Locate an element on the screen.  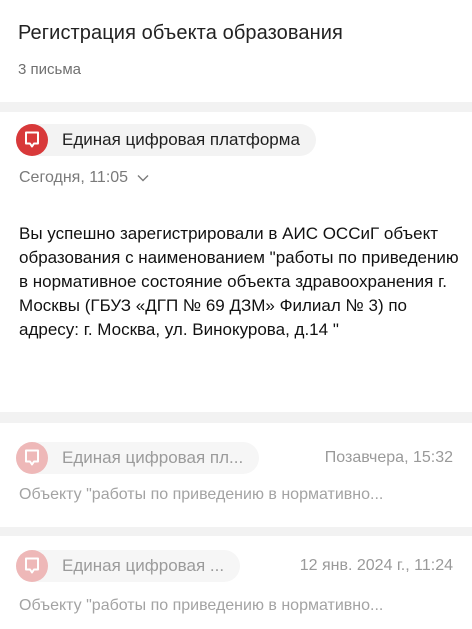
message-date: Позавчера, 15:32 is located at coordinates (388, 457).